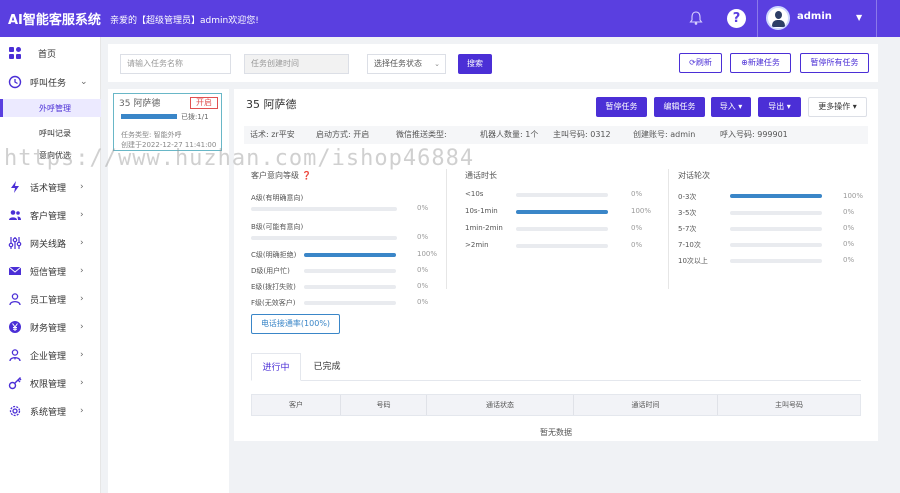 This screenshot has width=900, height=493. I want to click on search-button: 搜索, so click(475, 64).